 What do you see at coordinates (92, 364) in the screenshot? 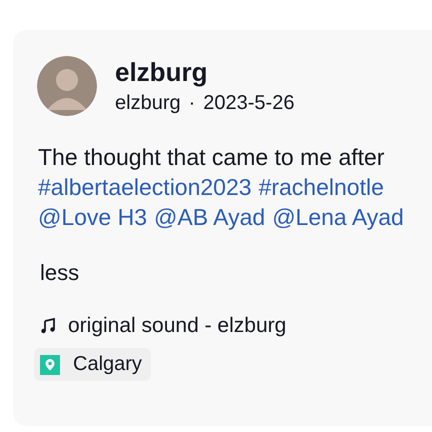
I see `location-tag: Calgary` at bounding box center [92, 364].